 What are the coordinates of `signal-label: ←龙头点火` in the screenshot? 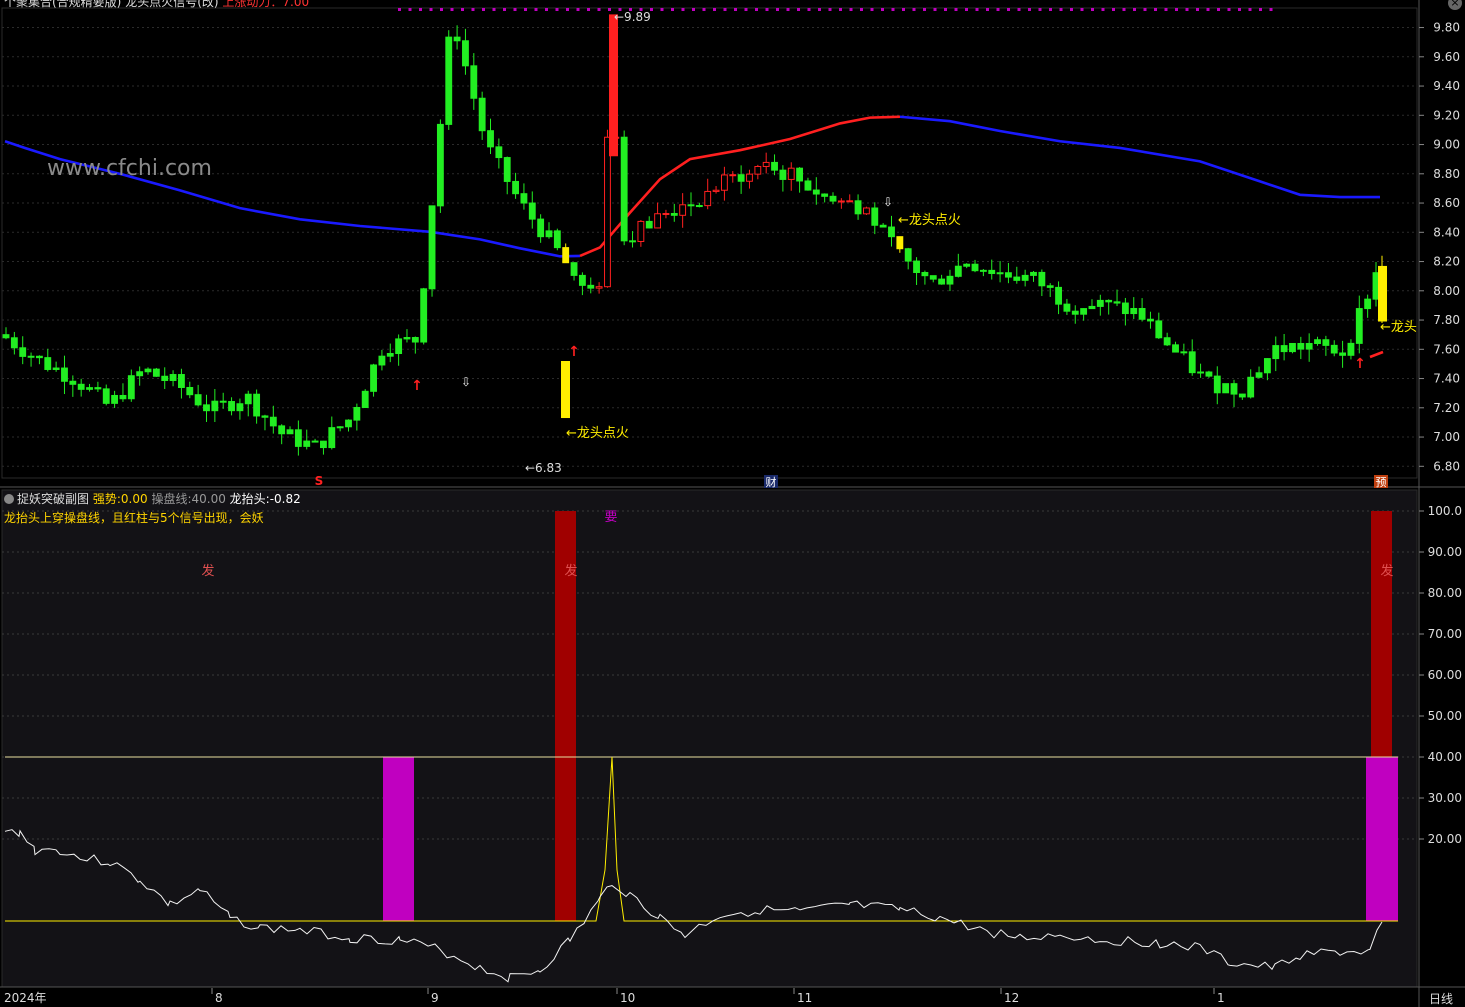 It's located at (597, 433).